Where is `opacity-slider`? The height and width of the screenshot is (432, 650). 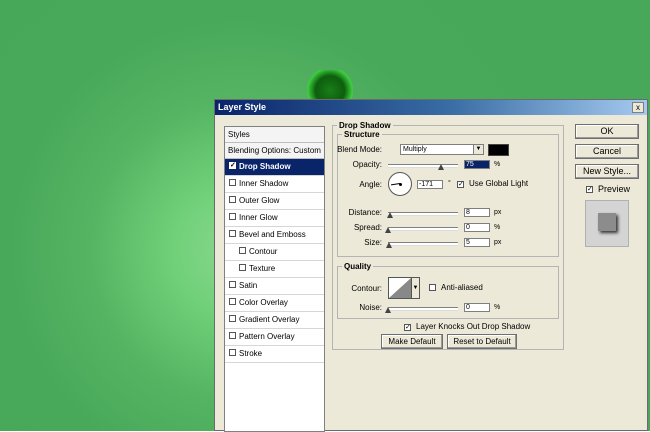
opacity-slider is located at coordinates (423, 166).